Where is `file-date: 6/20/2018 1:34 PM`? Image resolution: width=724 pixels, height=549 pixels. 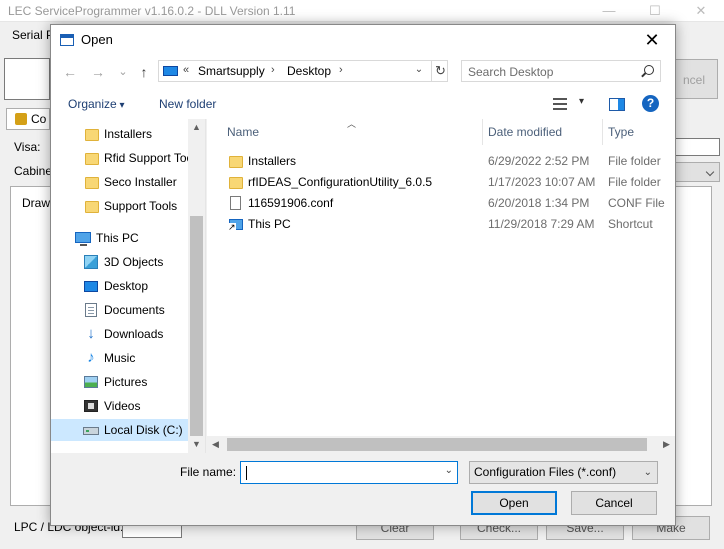
file-date: 6/20/2018 1:34 PM is located at coordinates (539, 203).